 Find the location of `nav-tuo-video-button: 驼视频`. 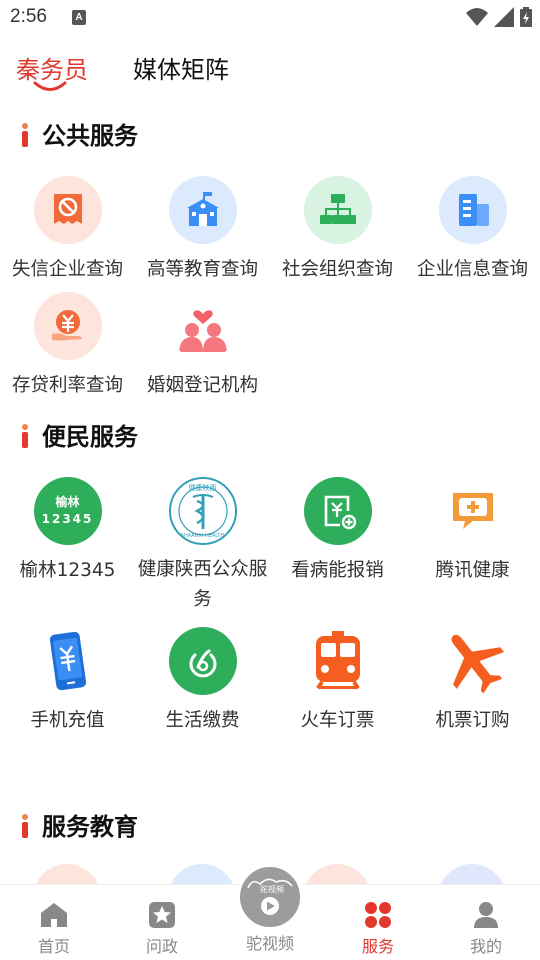

nav-tuo-video-button: 驼视频 is located at coordinates (270, 897).